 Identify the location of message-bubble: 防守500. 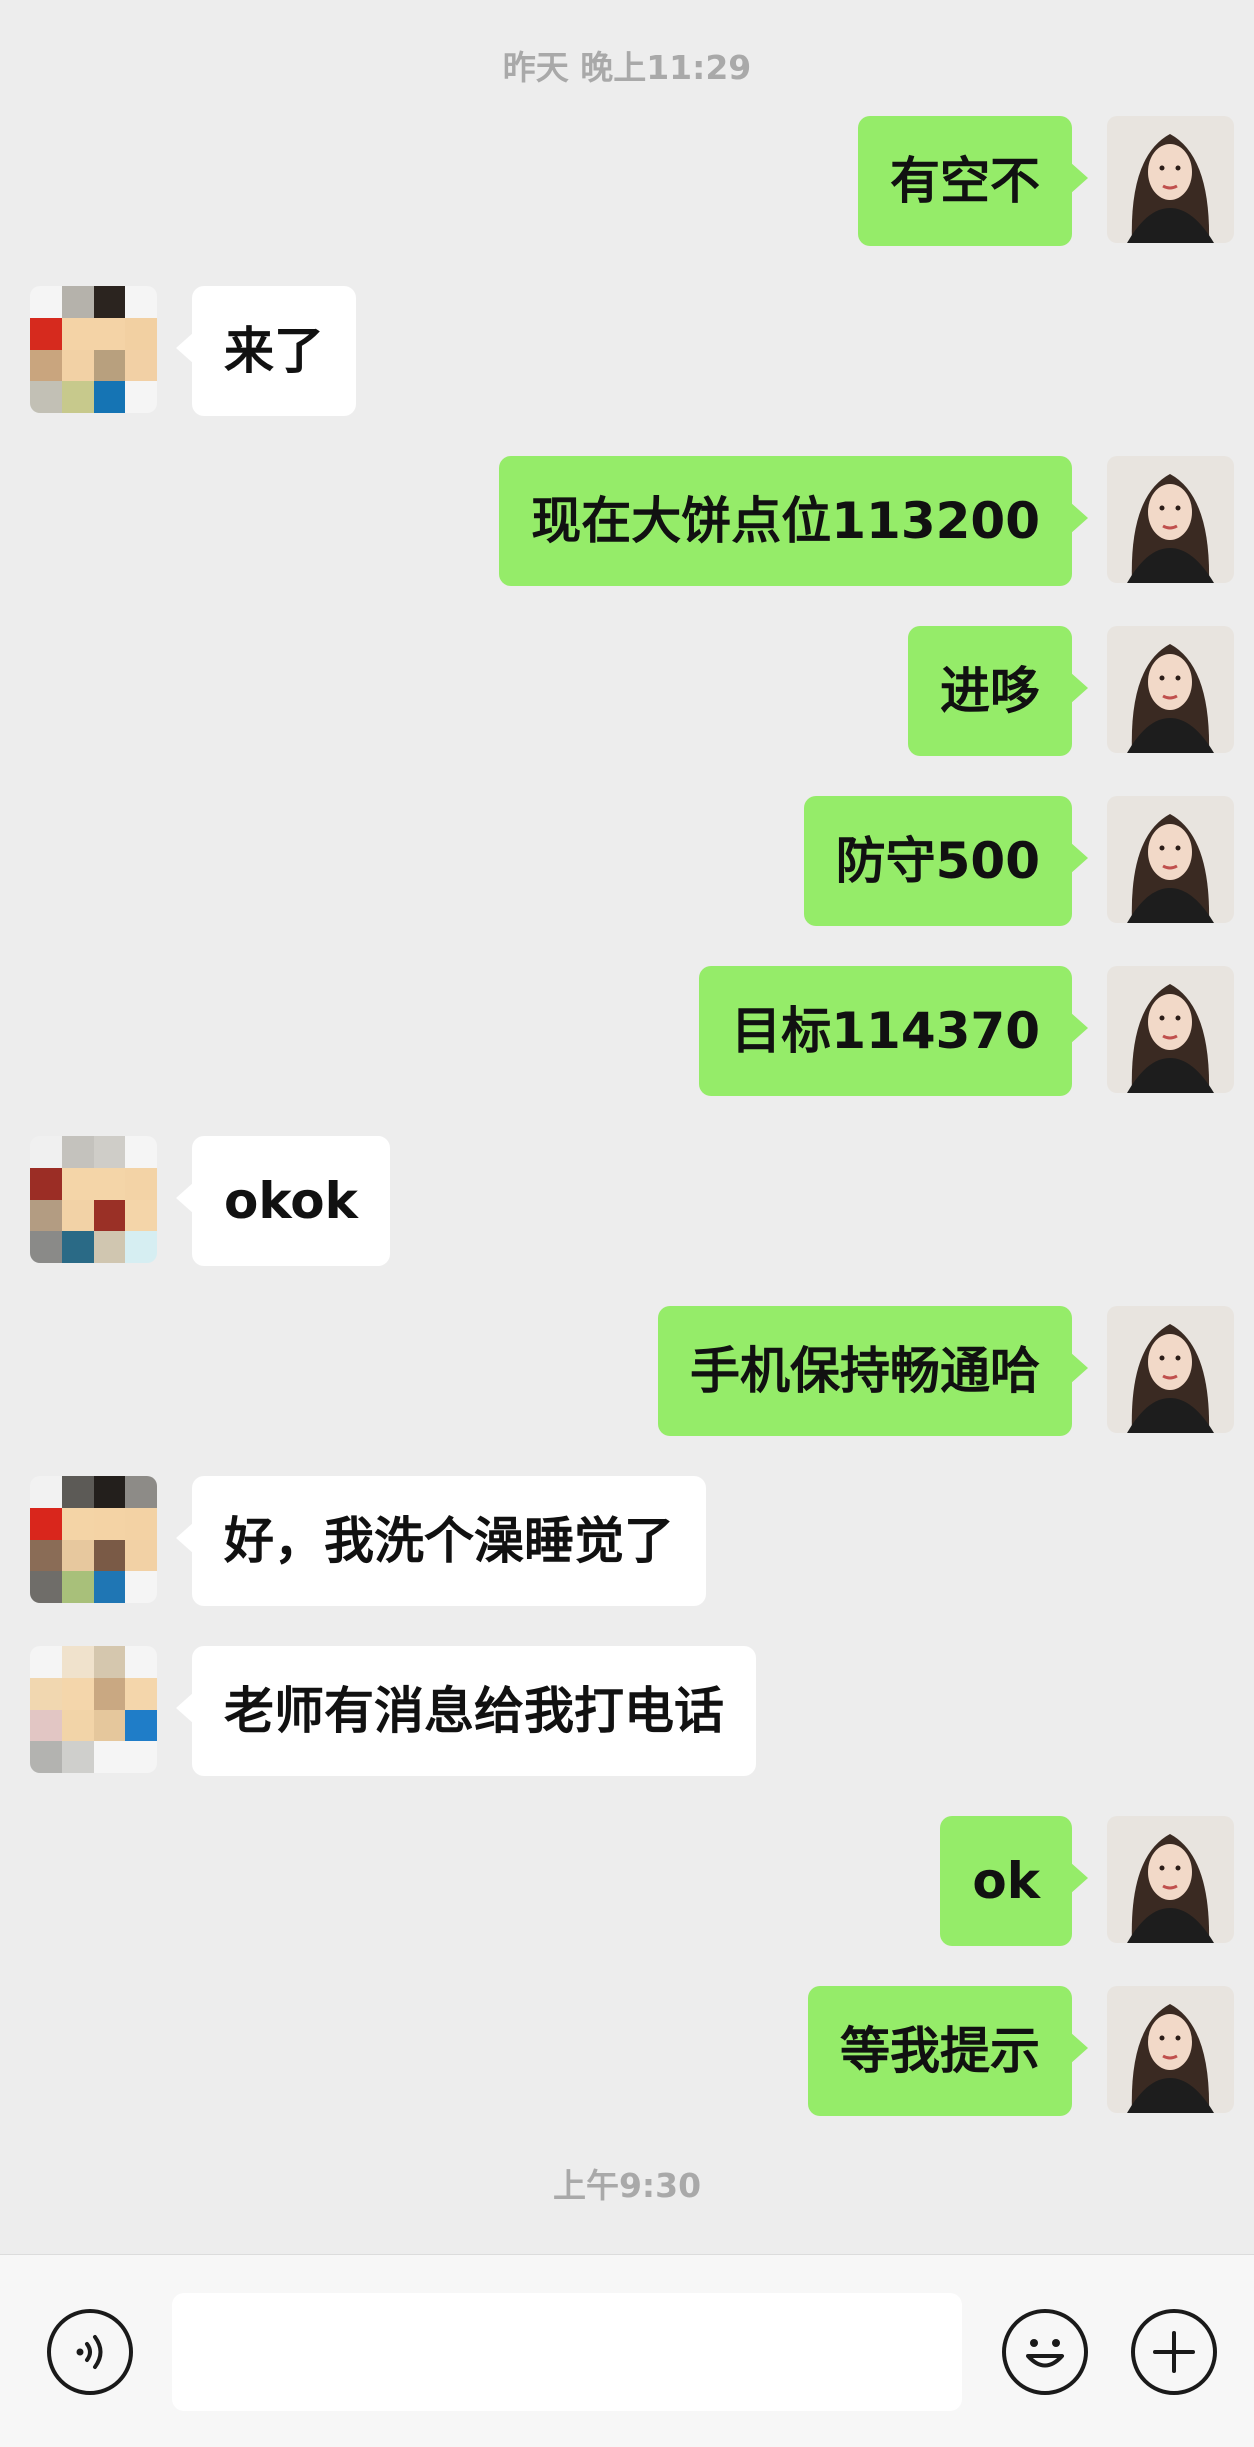
(946, 861).